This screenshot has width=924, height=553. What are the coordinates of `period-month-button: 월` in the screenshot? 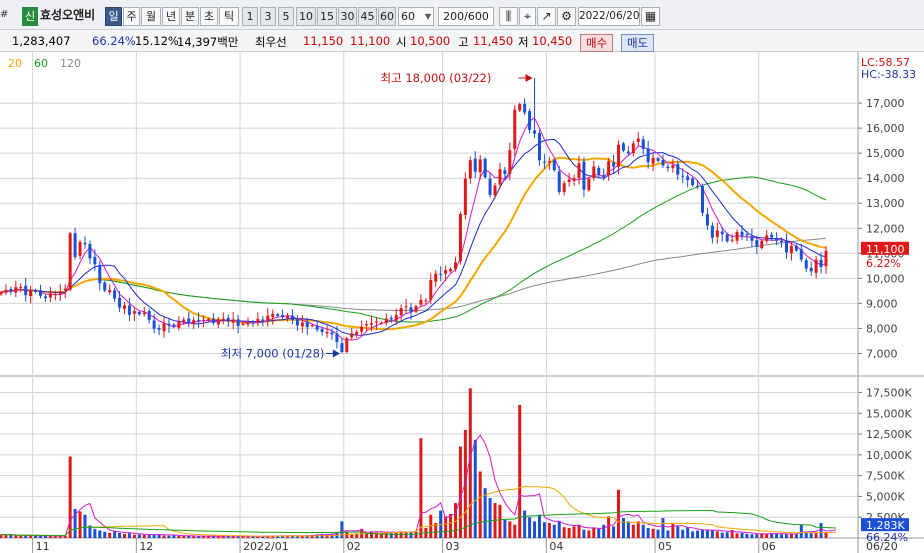 It's located at (151, 16).